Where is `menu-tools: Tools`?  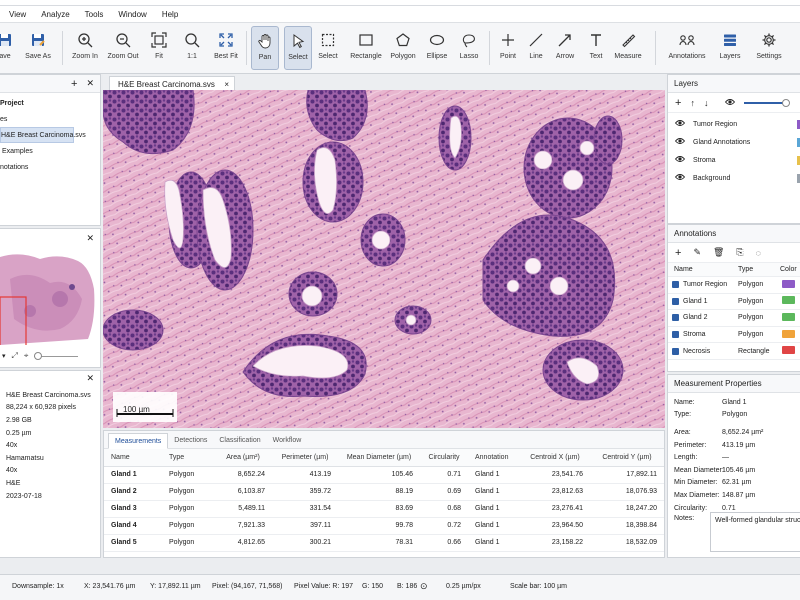 menu-tools: Tools is located at coordinates (94, 14).